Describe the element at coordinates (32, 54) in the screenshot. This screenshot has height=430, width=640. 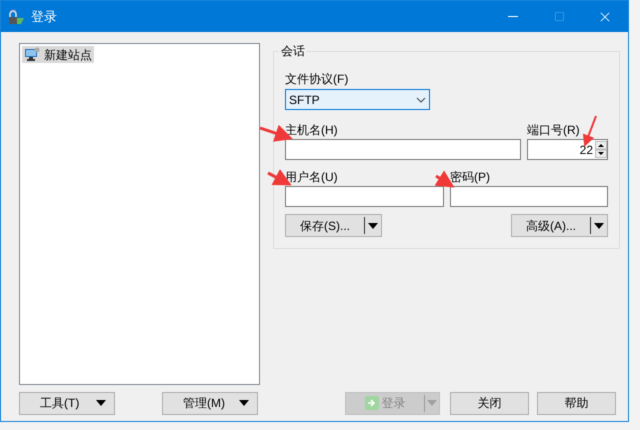
I see `computer-icon` at that location.